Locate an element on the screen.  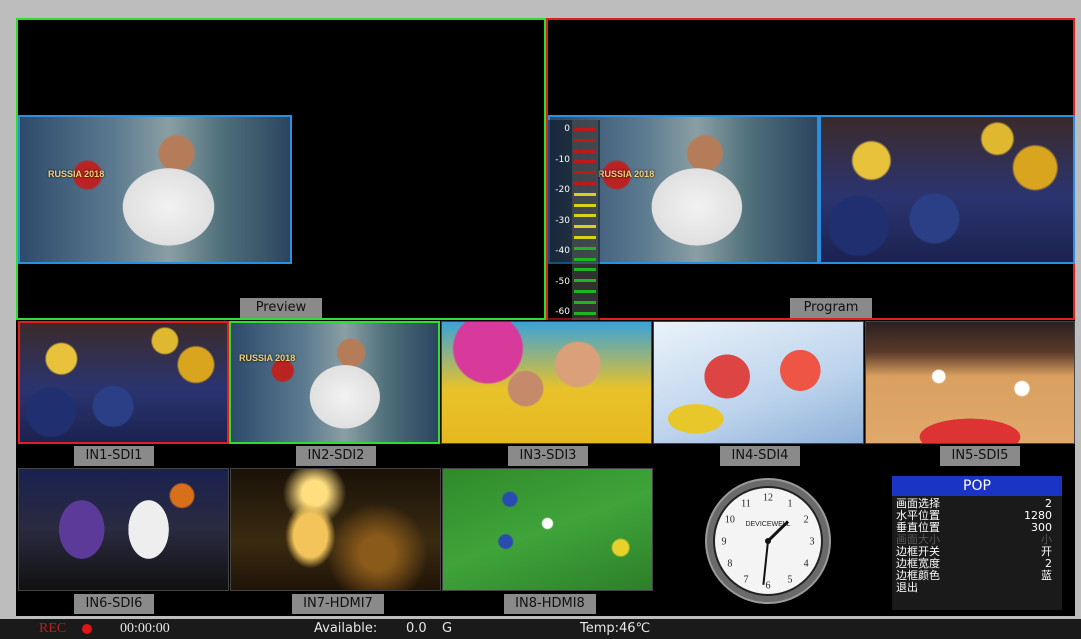
clock-number: 2 is located at coordinates (806, 520).